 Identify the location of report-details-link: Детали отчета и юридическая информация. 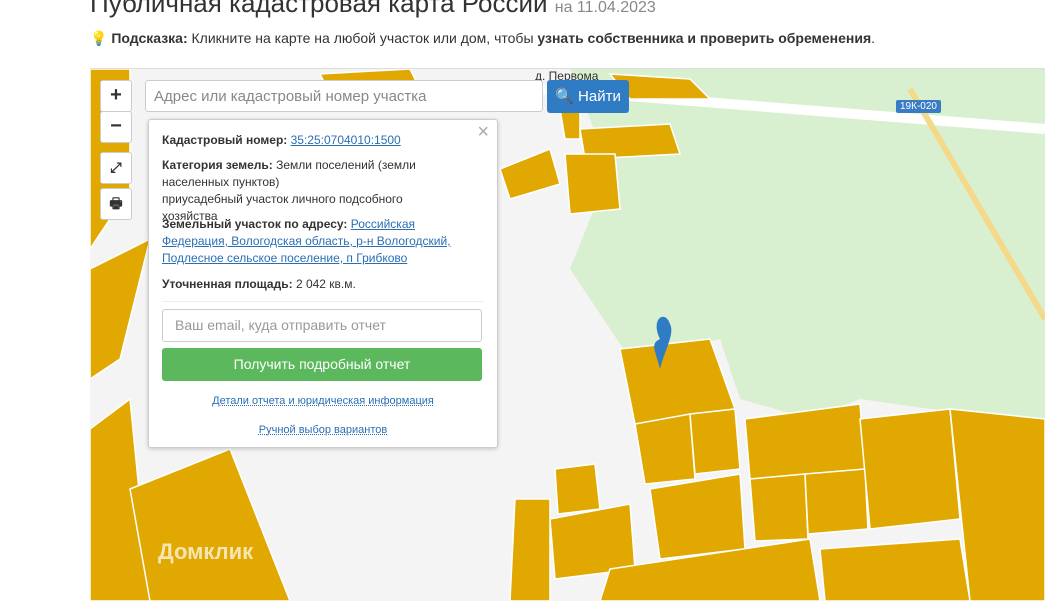
(323, 401).